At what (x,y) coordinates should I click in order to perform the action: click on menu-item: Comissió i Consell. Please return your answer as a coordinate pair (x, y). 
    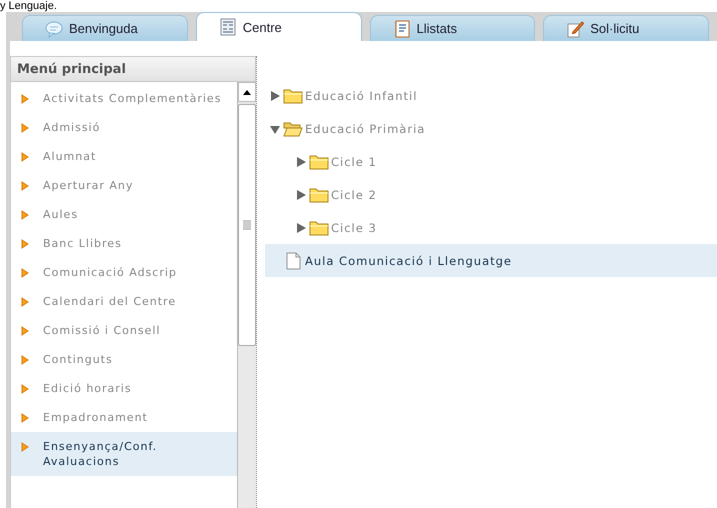
    Looking at the image, I should click on (124, 330).